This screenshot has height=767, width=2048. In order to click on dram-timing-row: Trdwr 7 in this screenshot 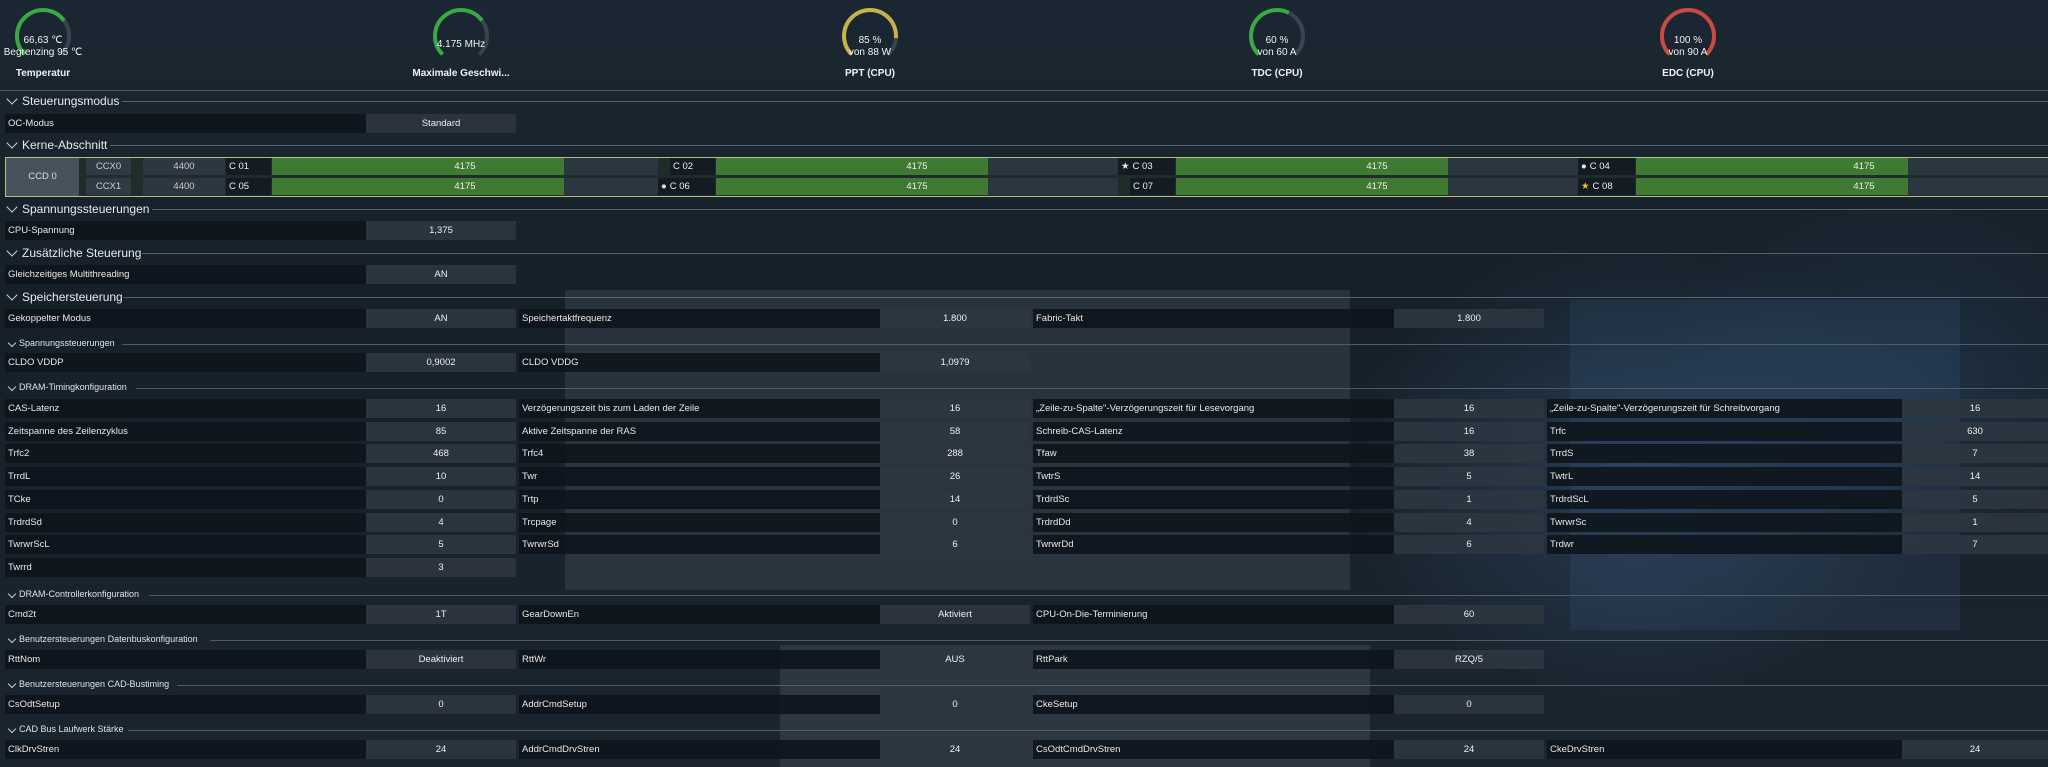, I will do `click(1797, 545)`.